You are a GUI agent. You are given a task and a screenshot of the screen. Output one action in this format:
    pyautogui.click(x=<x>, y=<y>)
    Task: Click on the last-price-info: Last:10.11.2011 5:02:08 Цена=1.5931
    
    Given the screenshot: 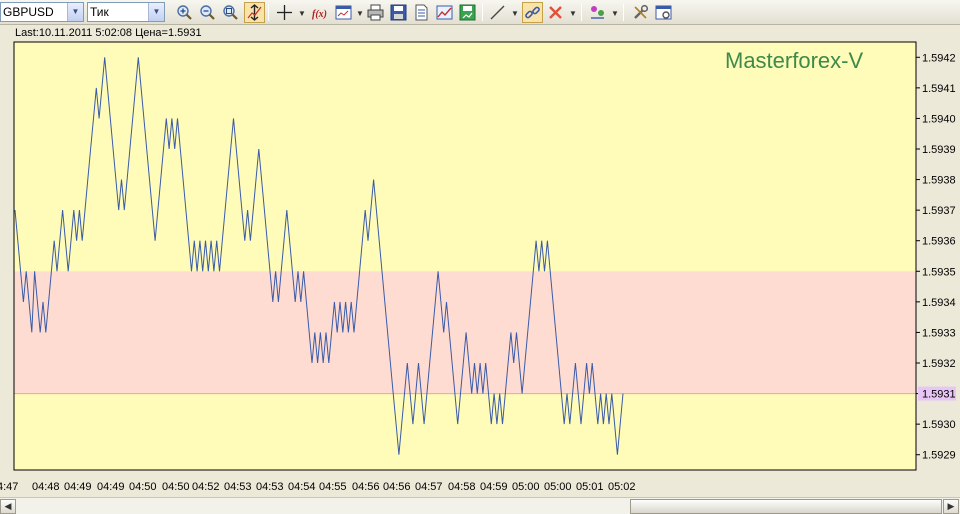 What is the action you would take?
    pyautogui.click(x=108, y=33)
    